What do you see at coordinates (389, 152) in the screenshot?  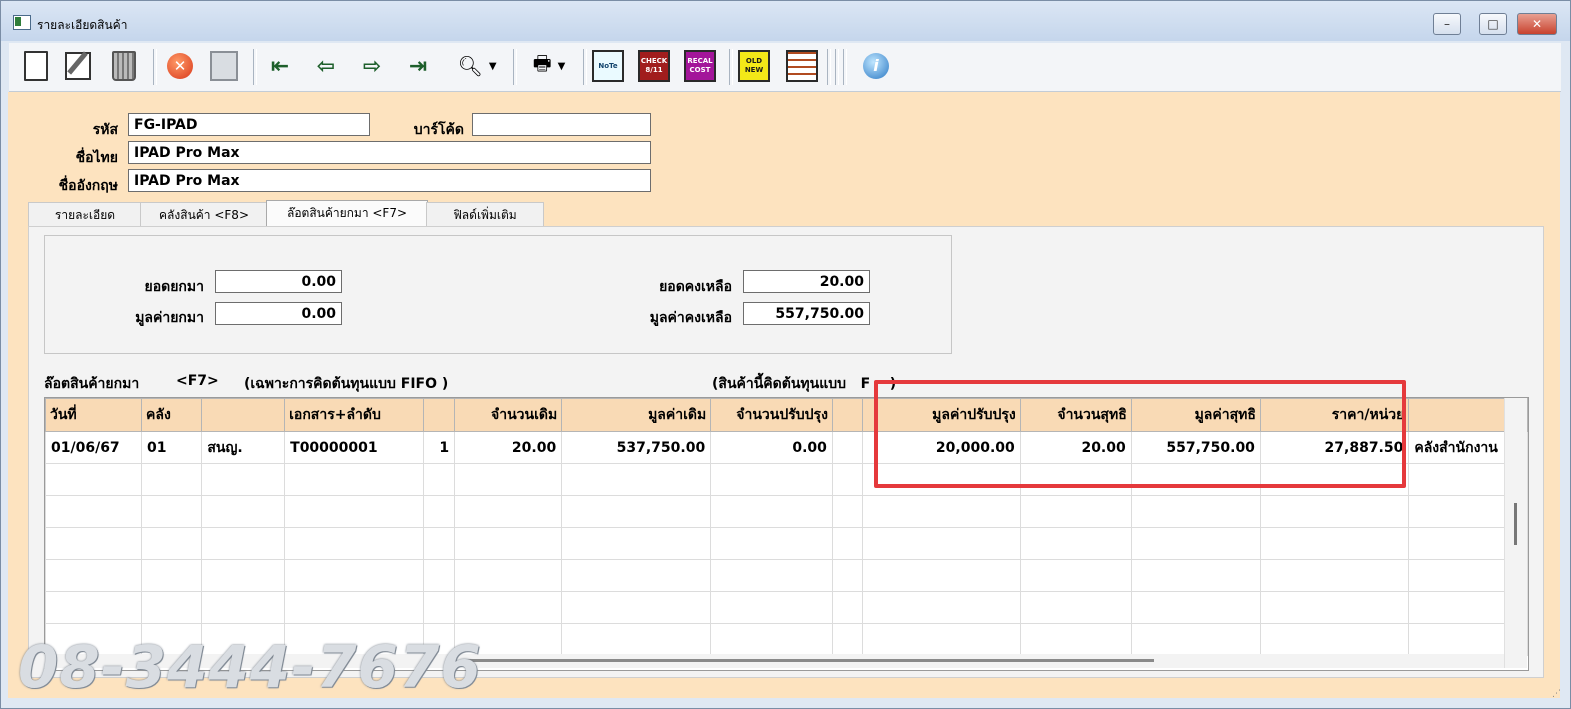 I see `thai-name-field: IPAD Pro Max` at bounding box center [389, 152].